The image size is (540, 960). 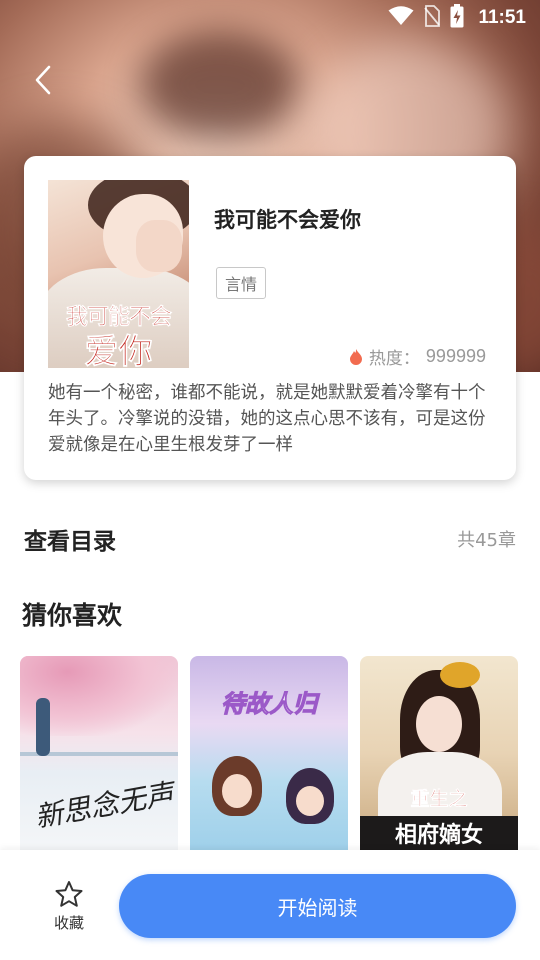 What do you see at coordinates (287, 220) in the screenshot?
I see `book-title: 我可能不会爱你` at bounding box center [287, 220].